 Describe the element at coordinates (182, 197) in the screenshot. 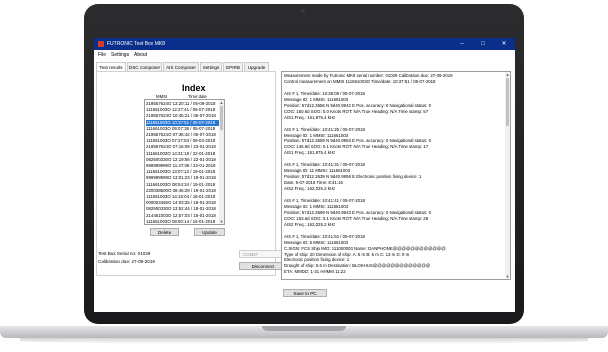

I see `list-item: 111661003O 14:16:04 / 18-01-2018` at that location.